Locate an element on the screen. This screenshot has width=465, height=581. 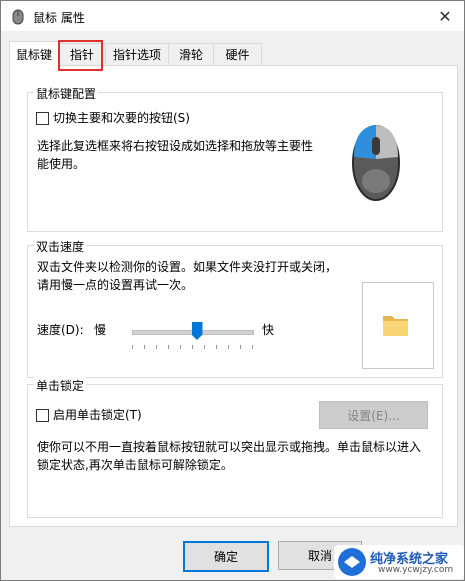
switch-buttons-label: 切换主要和次要的按钮(S) is located at coordinates (121, 118).